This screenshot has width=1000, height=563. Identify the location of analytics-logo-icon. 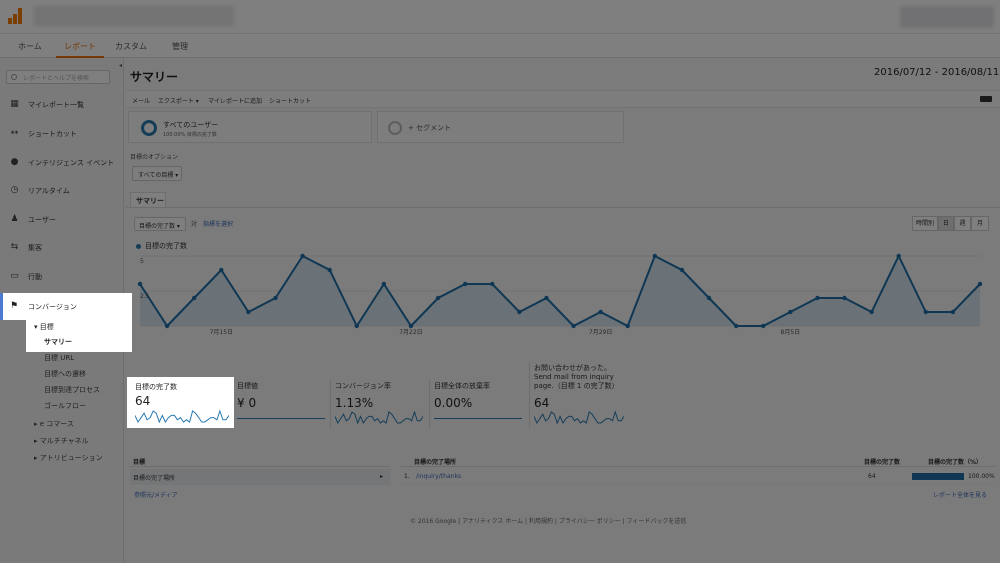
(15, 16).